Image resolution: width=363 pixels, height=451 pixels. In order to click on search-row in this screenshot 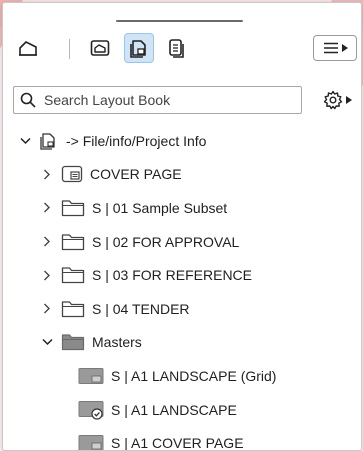, I will do `click(182, 101)`.